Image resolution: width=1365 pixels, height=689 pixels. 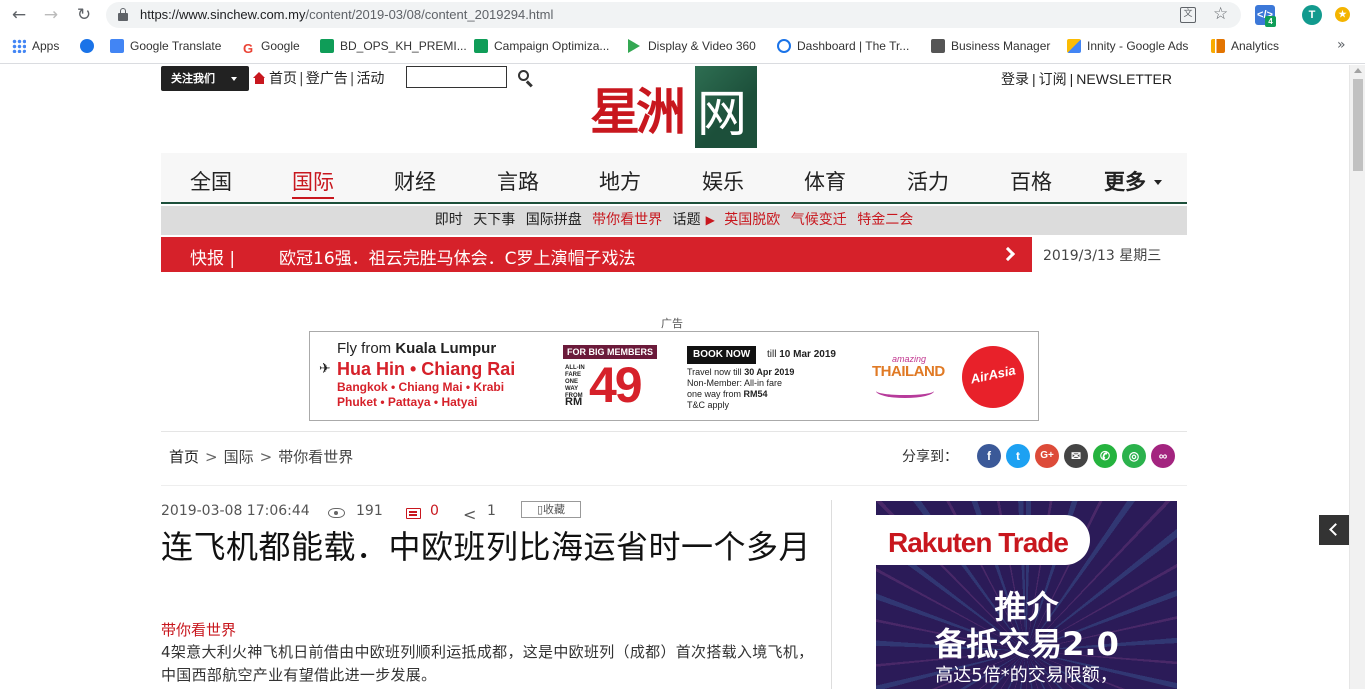 What do you see at coordinates (1008, 254) in the screenshot?
I see `chevron-right-icon` at bounding box center [1008, 254].